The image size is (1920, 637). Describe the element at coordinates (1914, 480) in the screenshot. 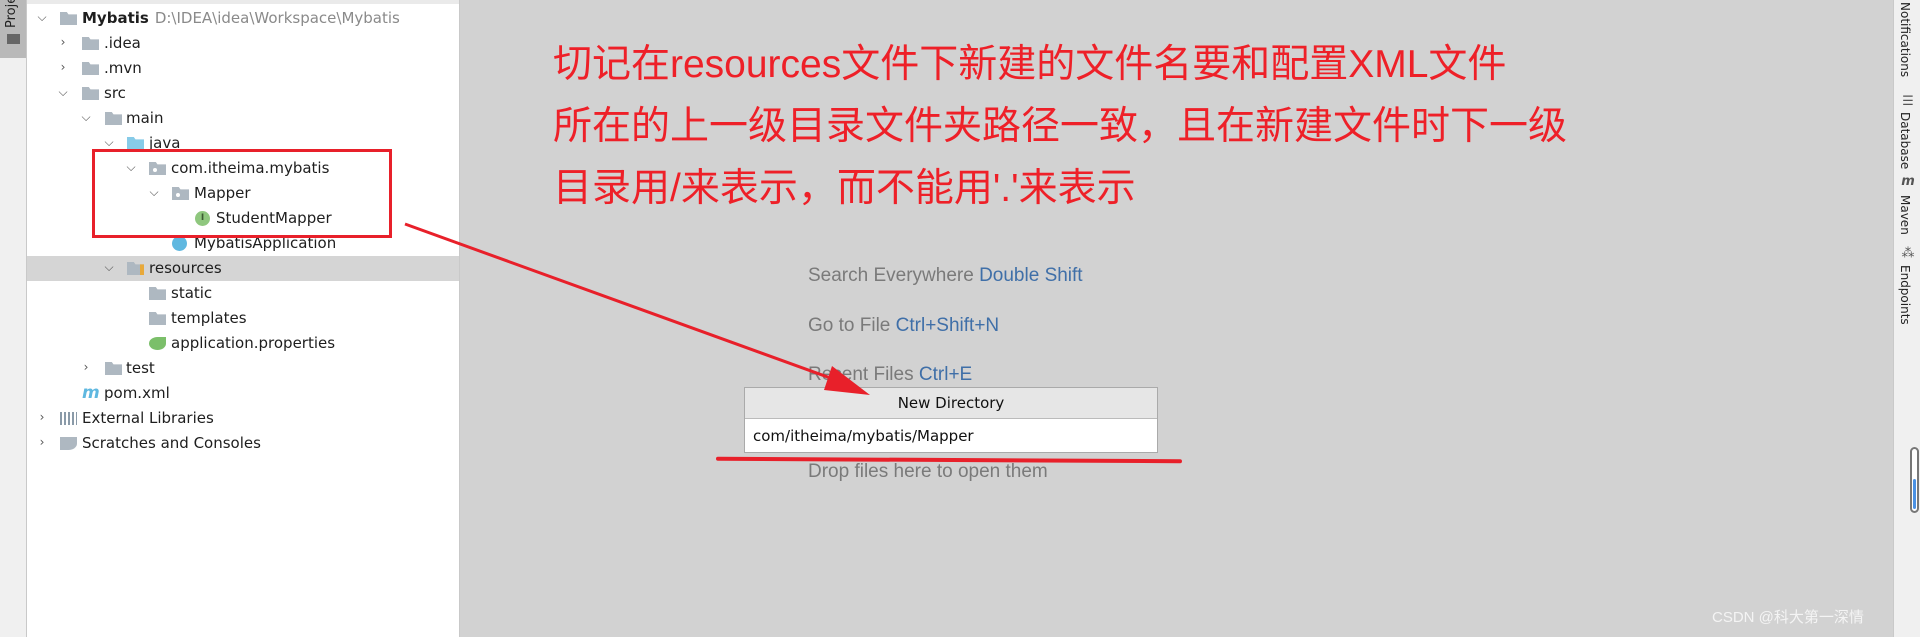

I see `scroll-indicator` at that location.